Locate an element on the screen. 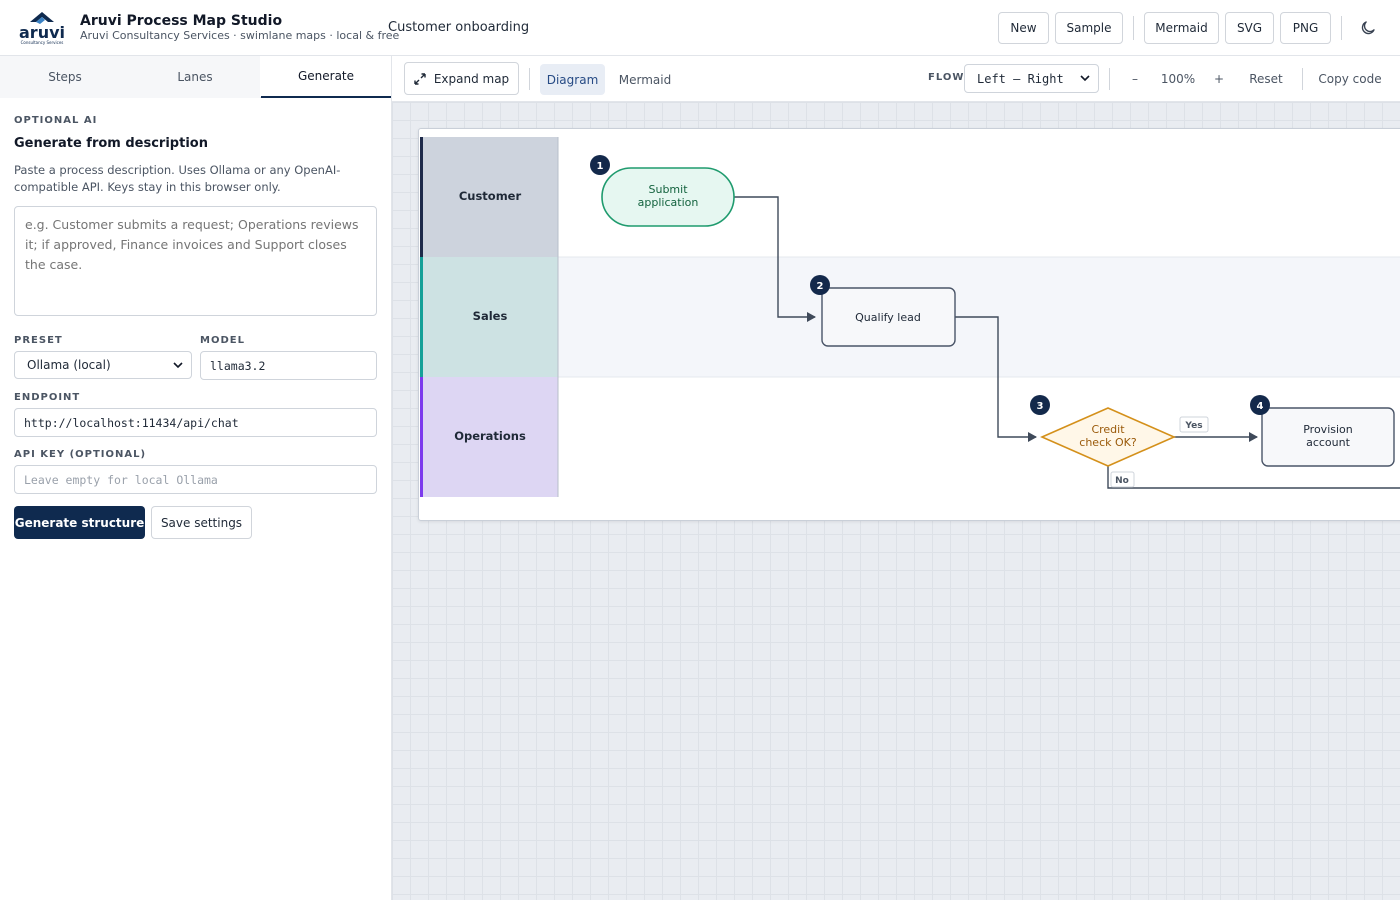  lane-row-customer is located at coordinates (909, 197).